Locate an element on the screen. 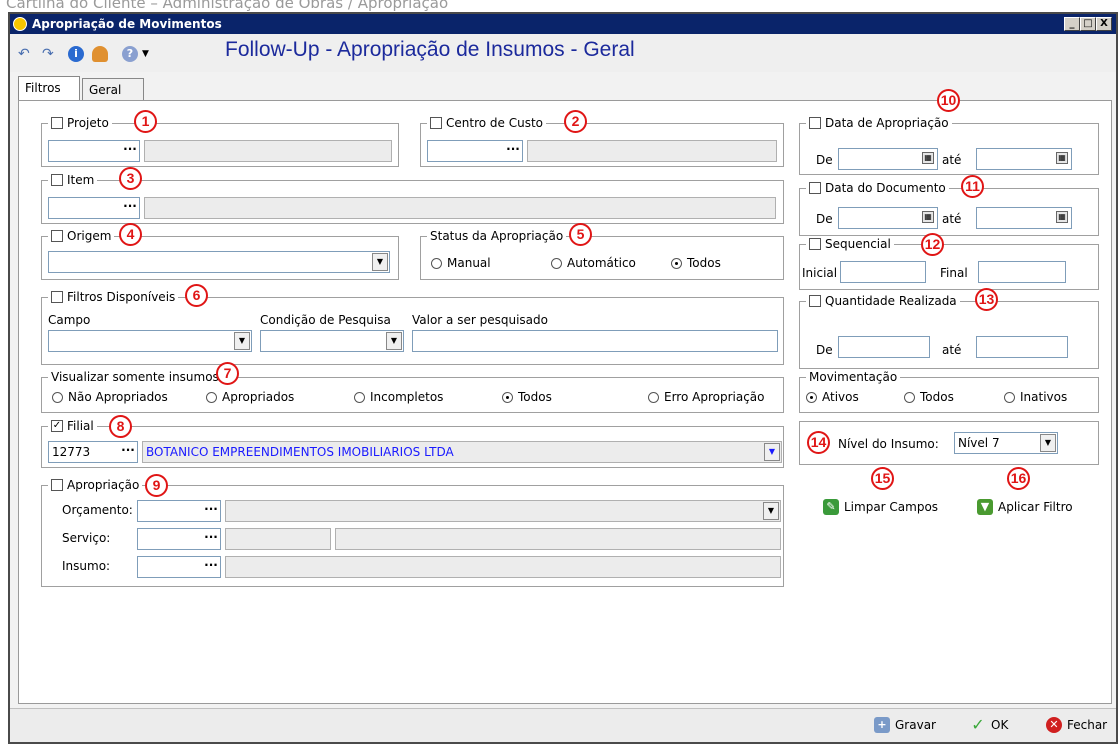 This screenshot has width=1118, height=744. centro-code-input: ··· is located at coordinates (475, 151).